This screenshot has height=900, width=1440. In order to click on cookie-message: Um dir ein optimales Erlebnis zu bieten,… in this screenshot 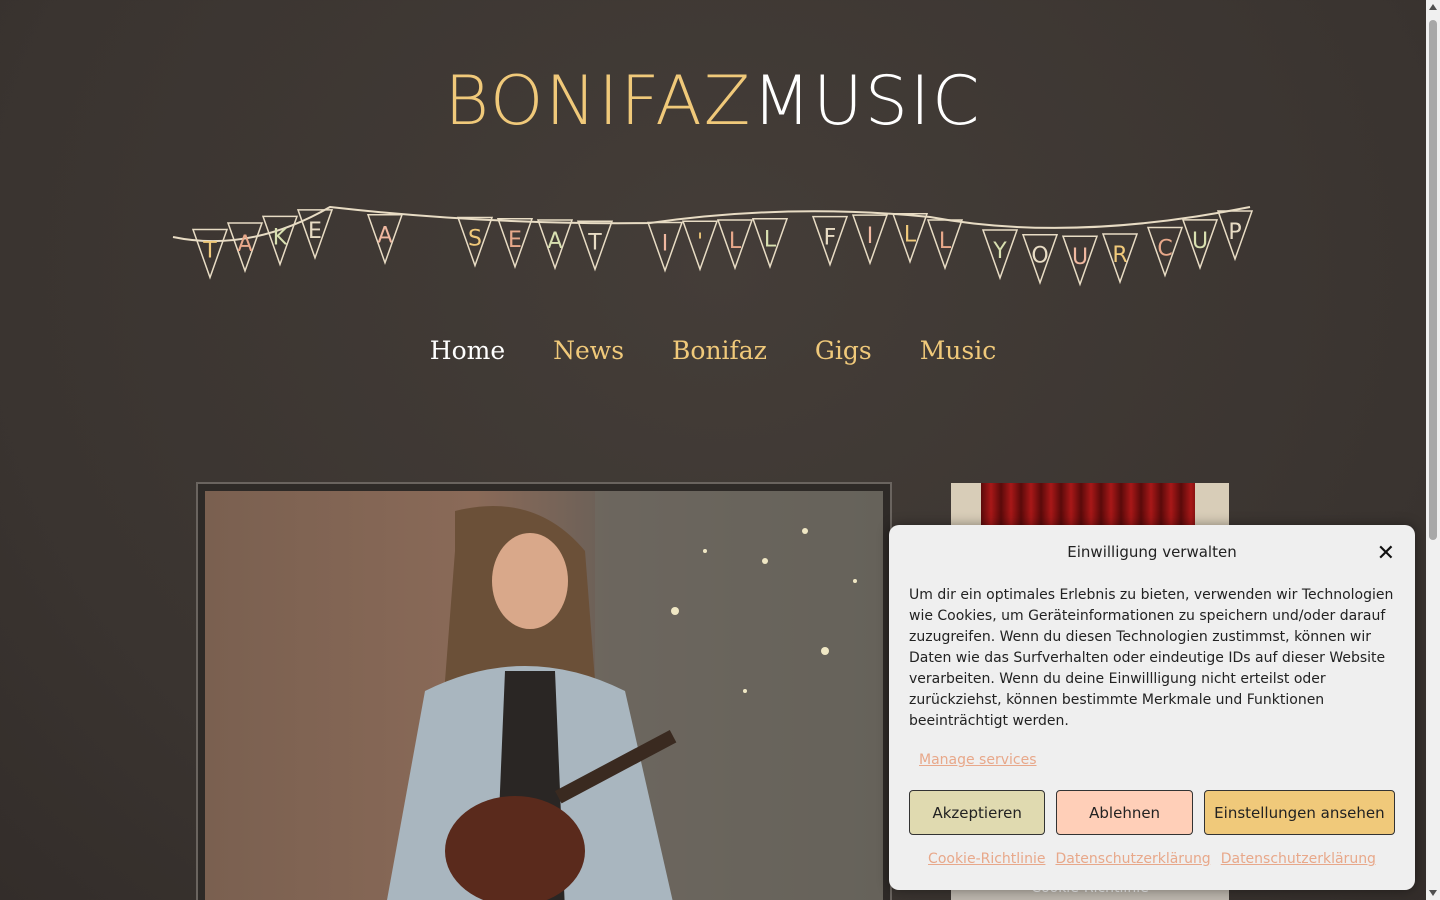, I will do `click(1151, 658)`.